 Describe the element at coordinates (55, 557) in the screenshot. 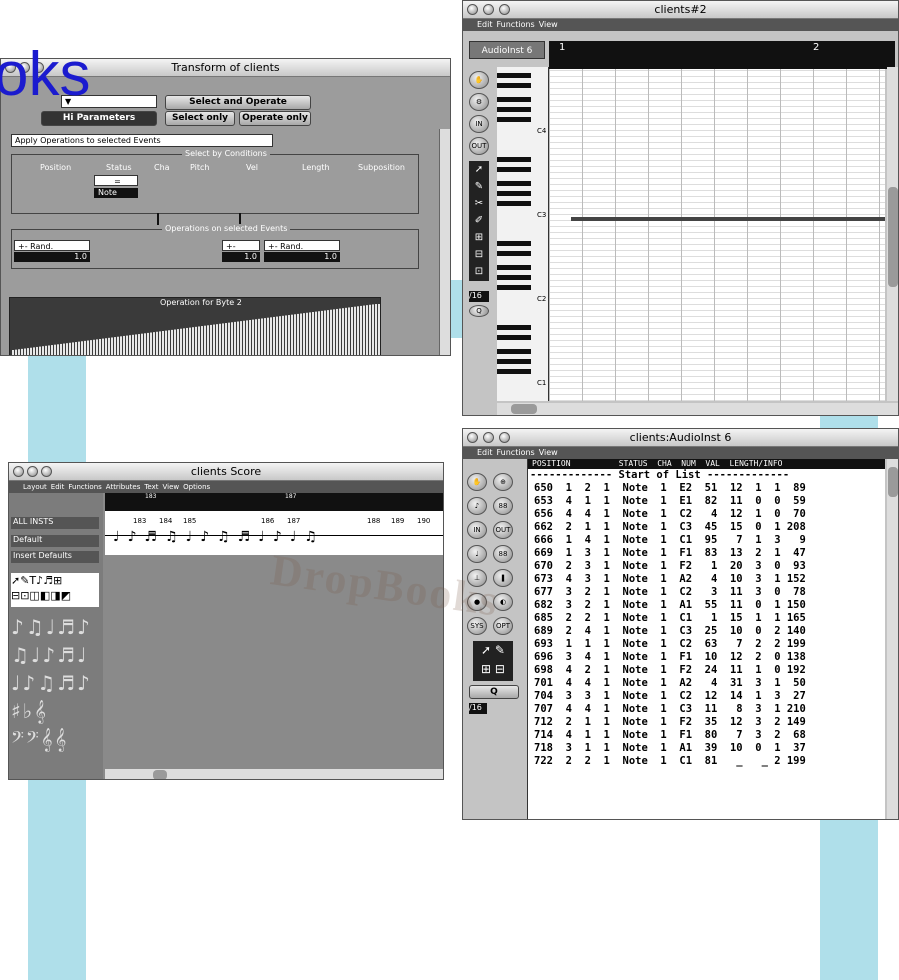

I see `insert-defaults: Insert Defaults` at that location.